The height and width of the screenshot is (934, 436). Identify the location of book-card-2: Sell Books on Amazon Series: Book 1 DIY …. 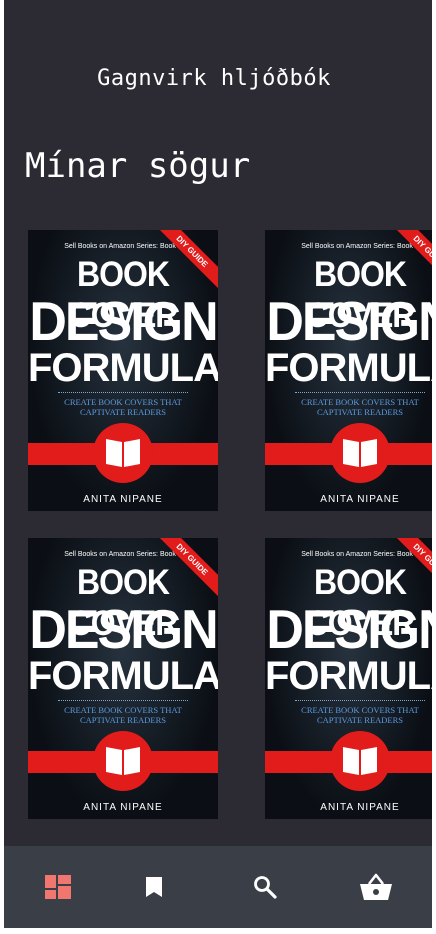
(348, 370).